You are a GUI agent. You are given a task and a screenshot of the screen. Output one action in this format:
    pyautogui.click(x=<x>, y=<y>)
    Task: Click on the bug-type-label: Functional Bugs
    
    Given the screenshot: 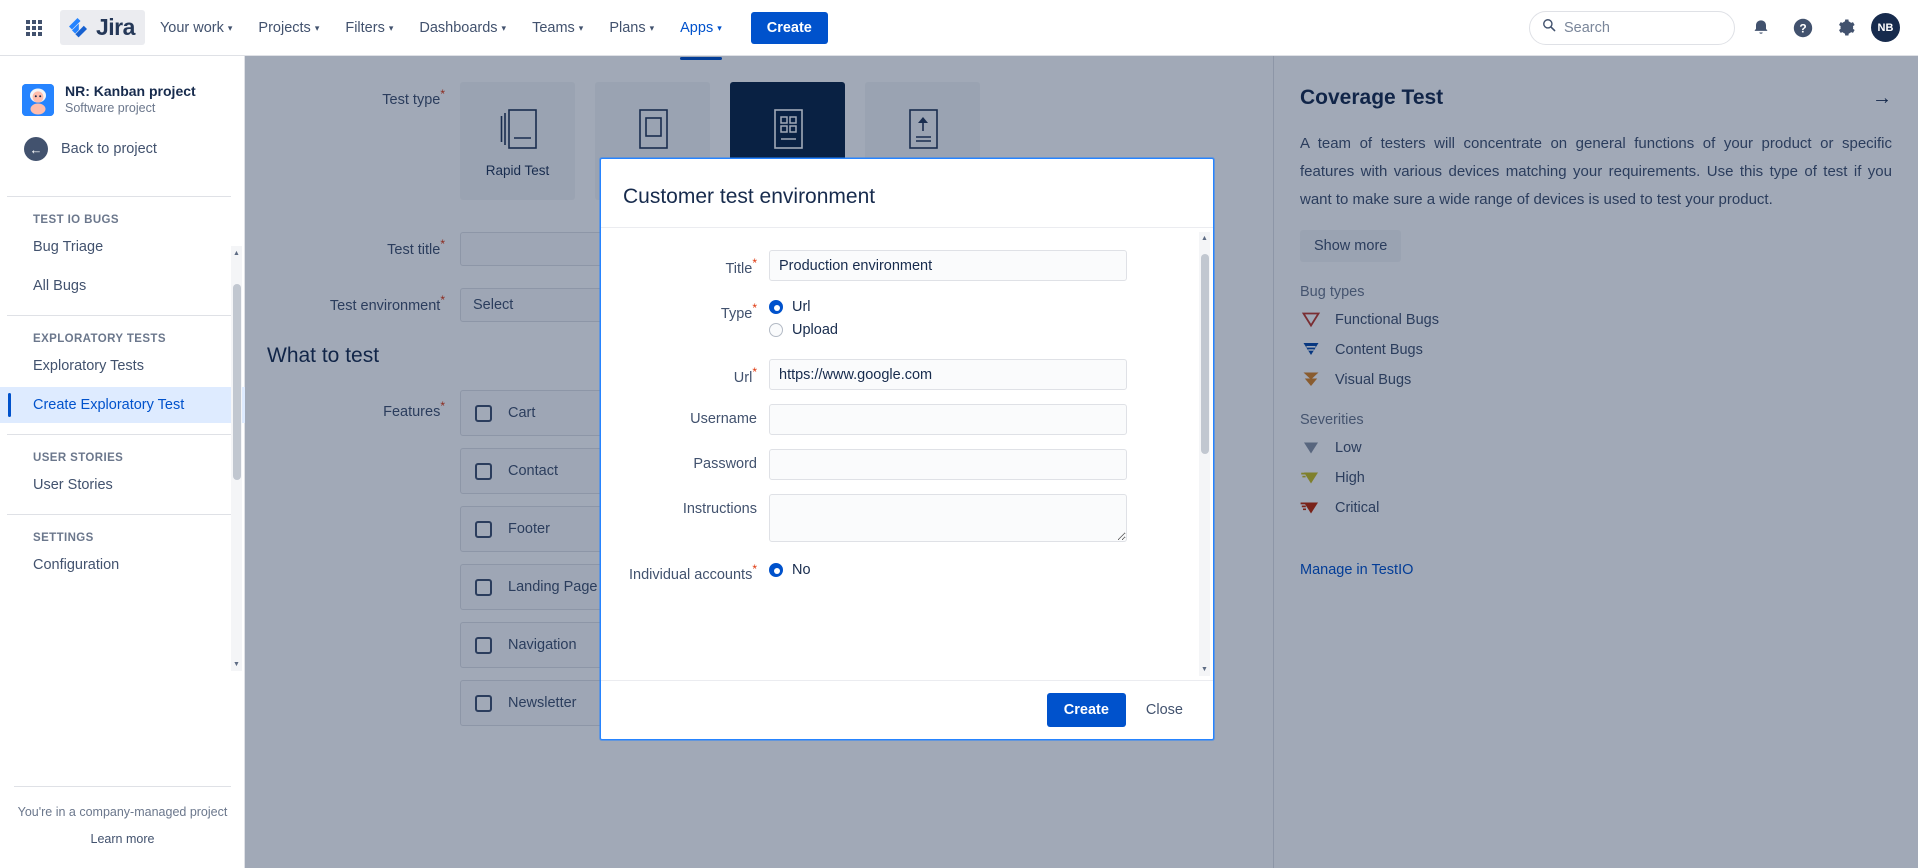 What is the action you would take?
    pyautogui.click(x=1387, y=320)
    